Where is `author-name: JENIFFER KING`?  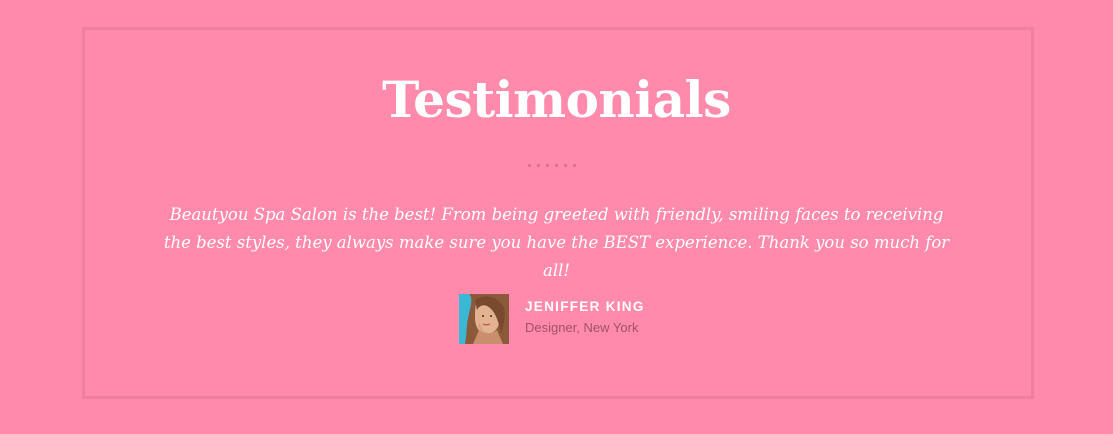
author-name: JENIFFER KING is located at coordinates (585, 306).